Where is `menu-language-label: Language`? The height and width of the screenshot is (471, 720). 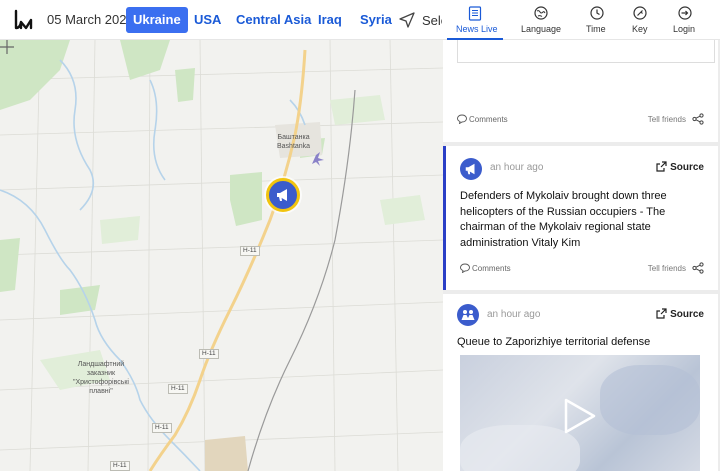 menu-language-label: Language is located at coordinates (541, 29).